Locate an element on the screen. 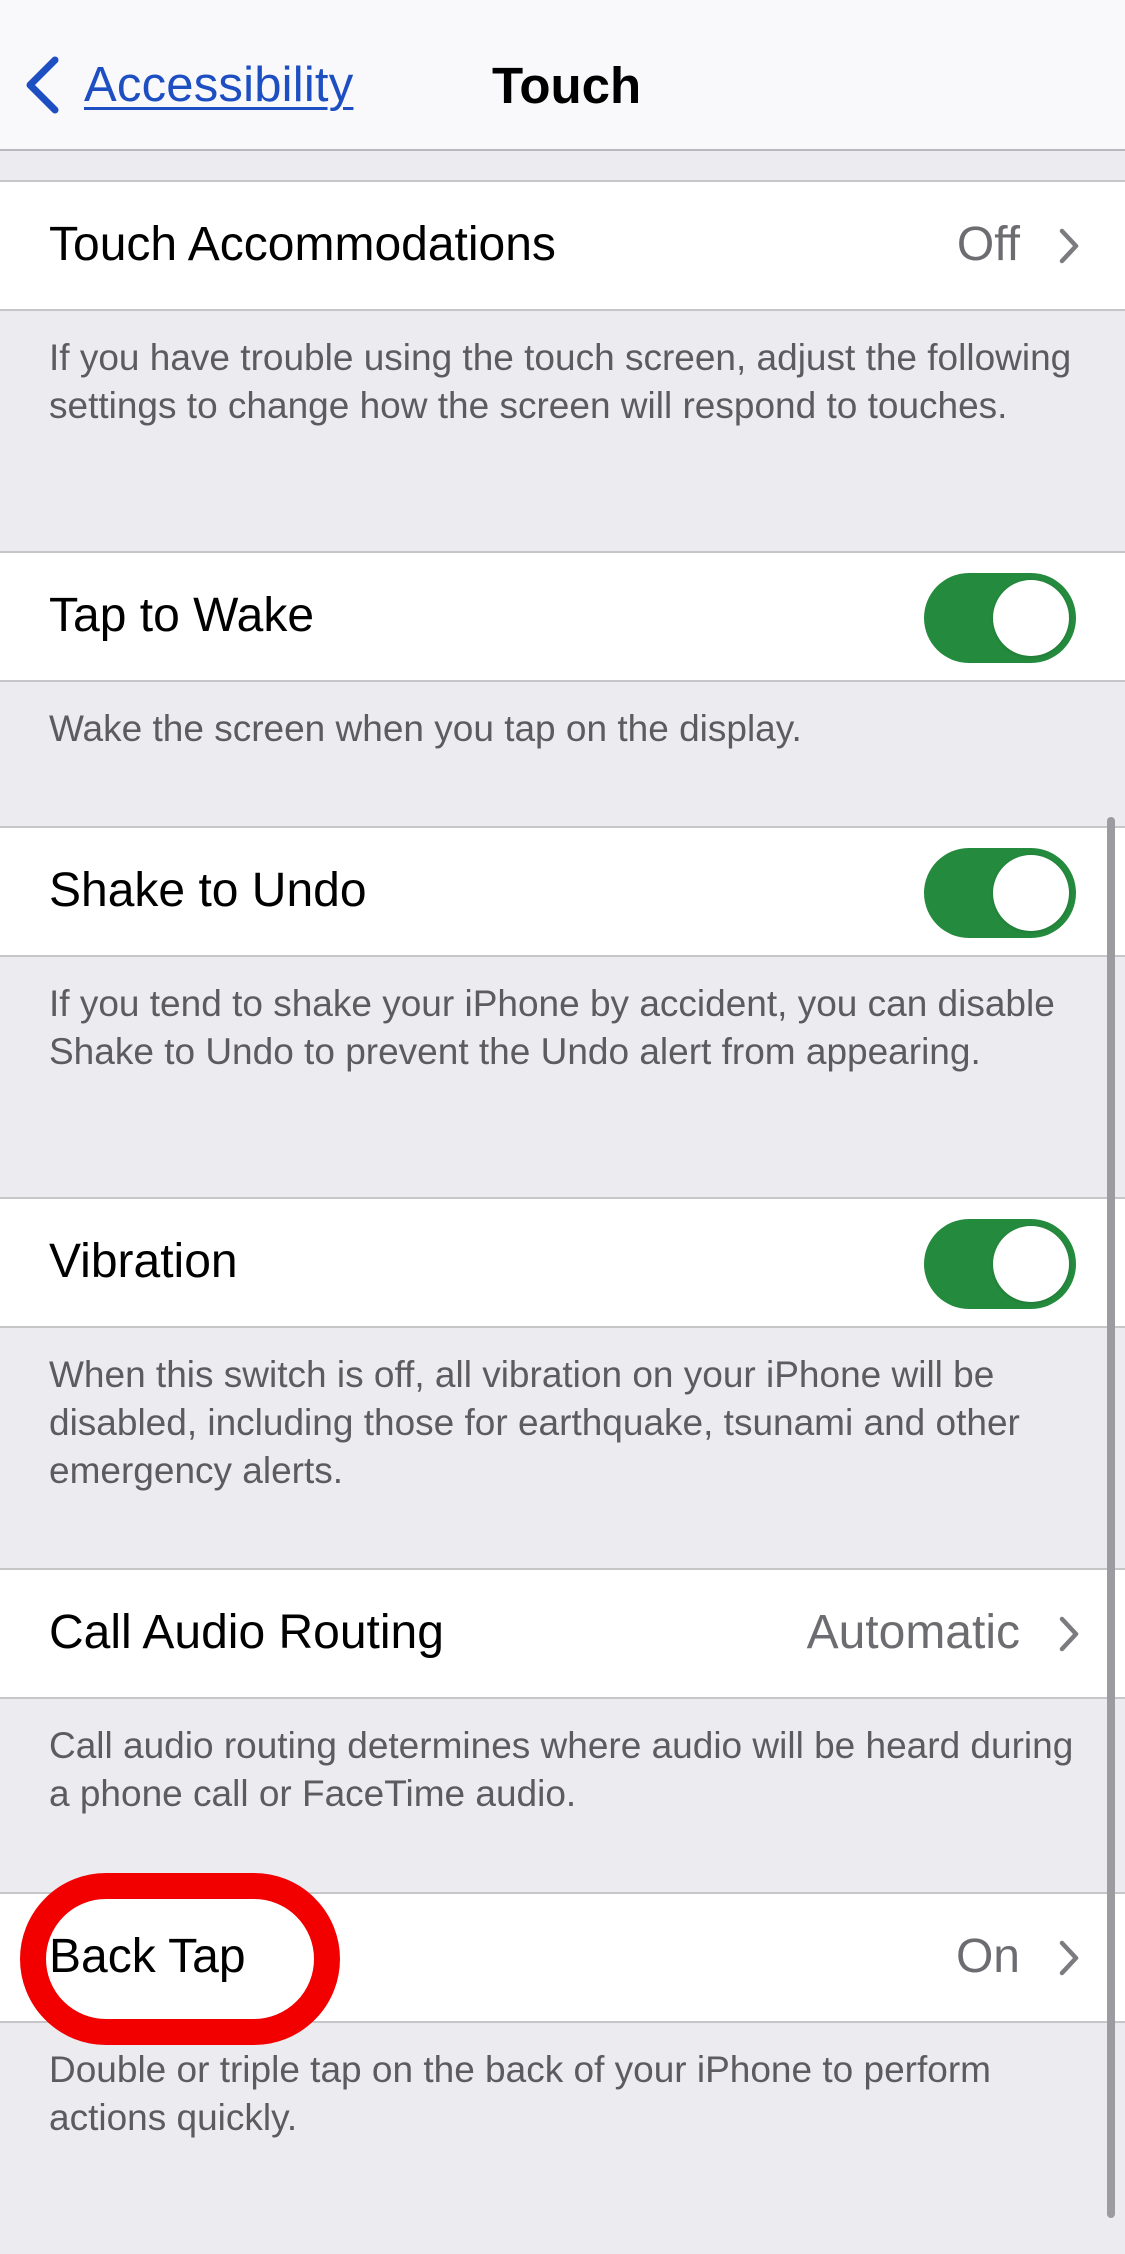  navigation-bar: Accessibility Touch is located at coordinates (562, 75).